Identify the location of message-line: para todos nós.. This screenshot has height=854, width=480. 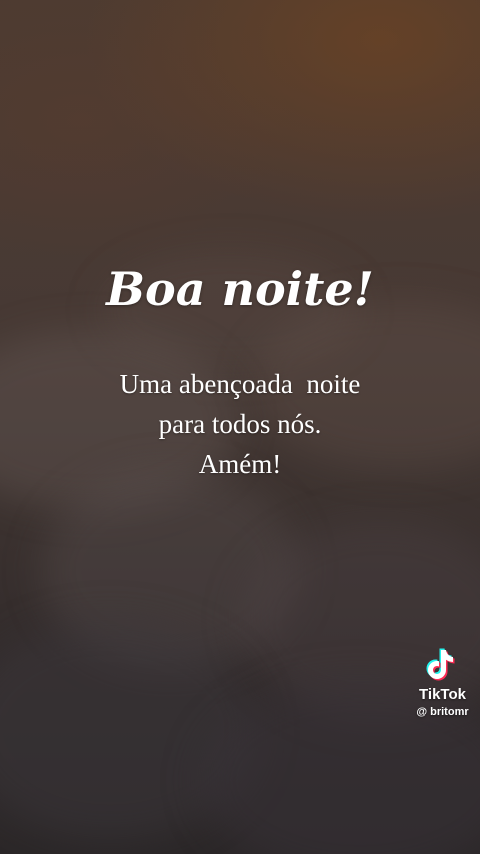
(240, 424).